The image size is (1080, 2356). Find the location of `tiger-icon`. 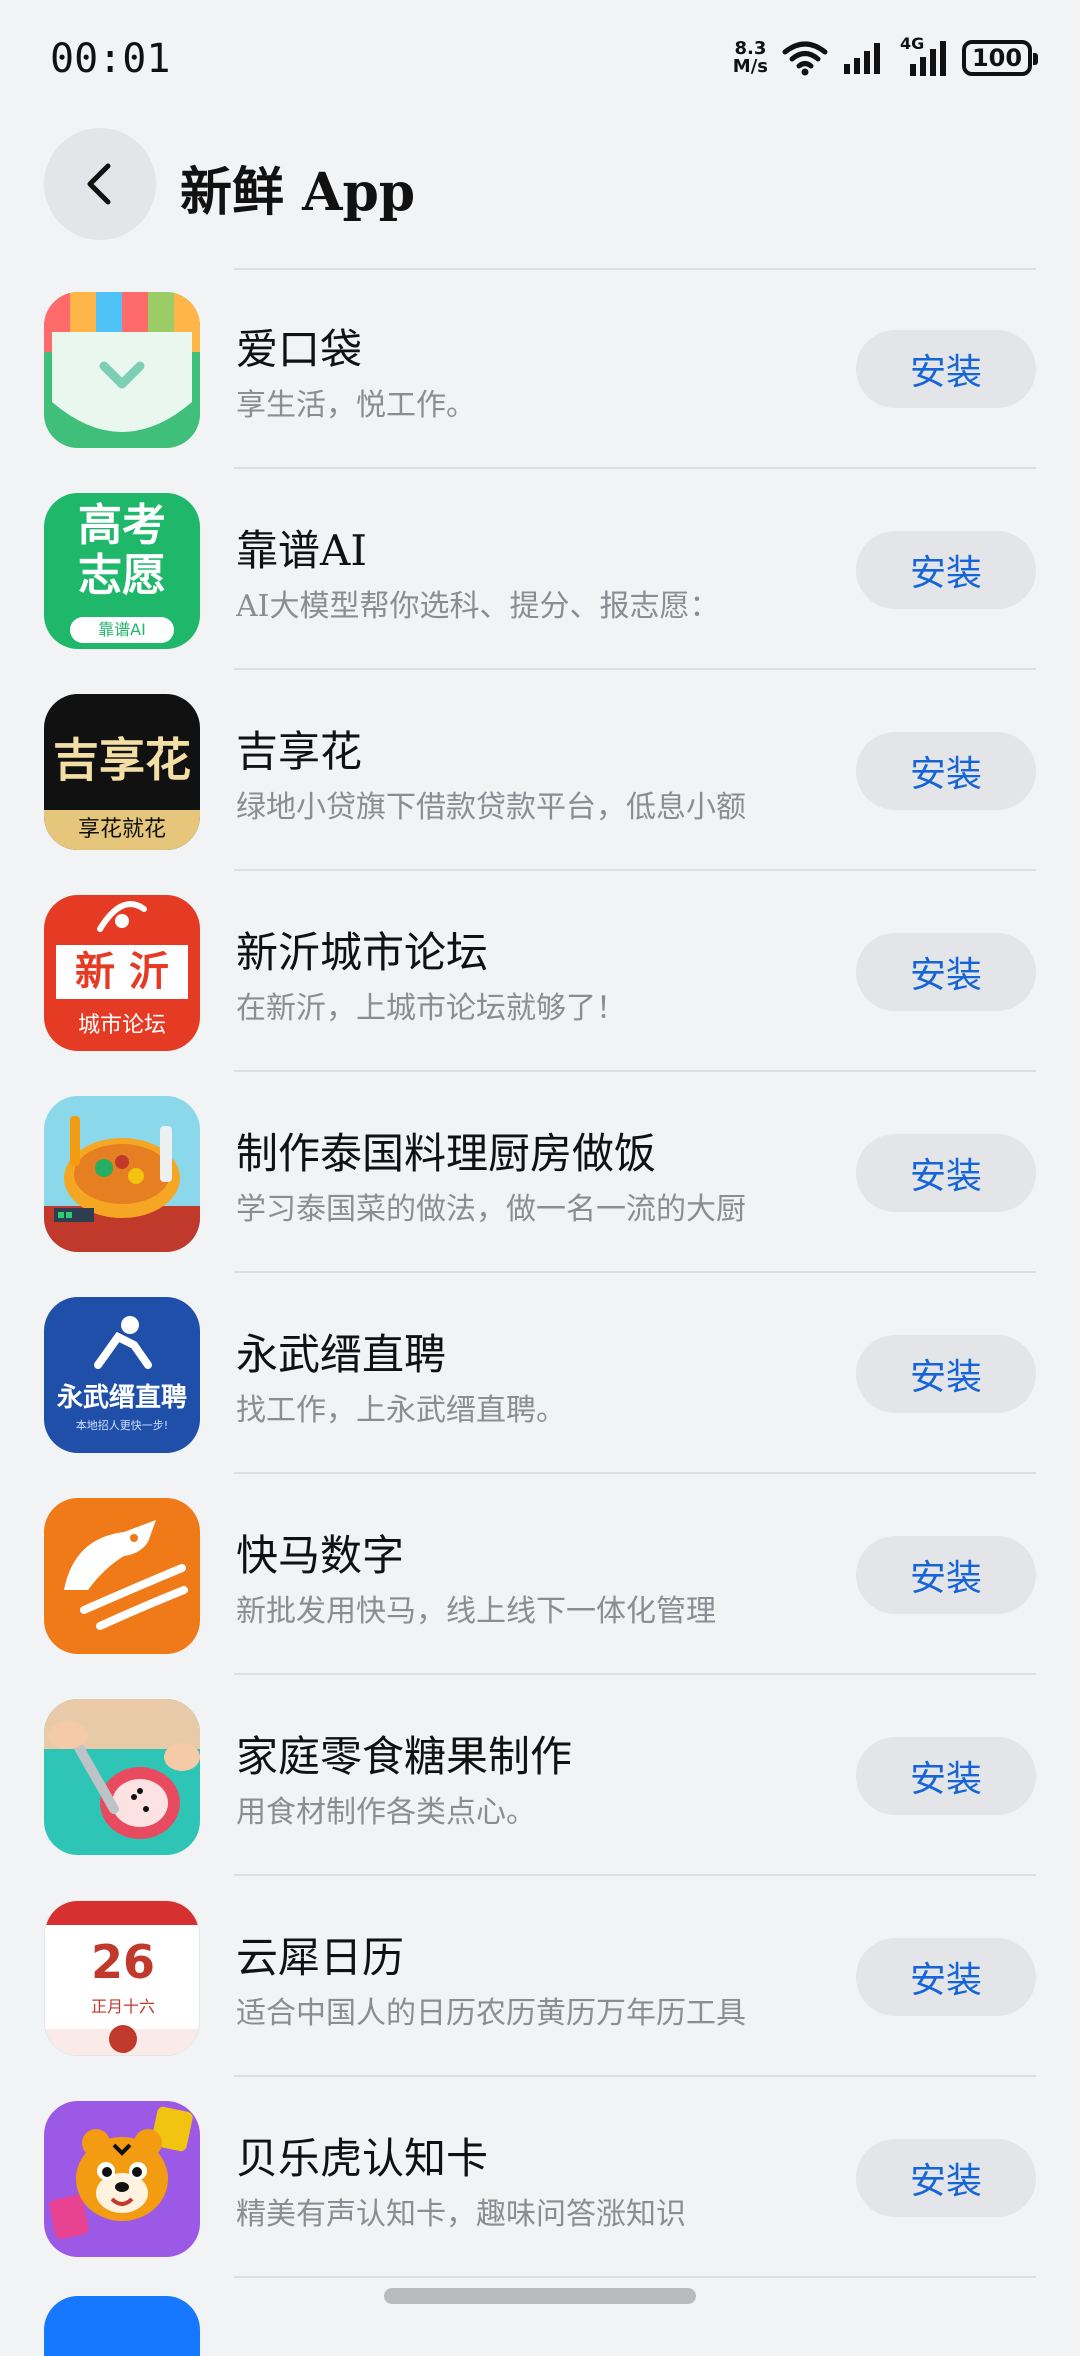

tiger-icon is located at coordinates (122, 2179).